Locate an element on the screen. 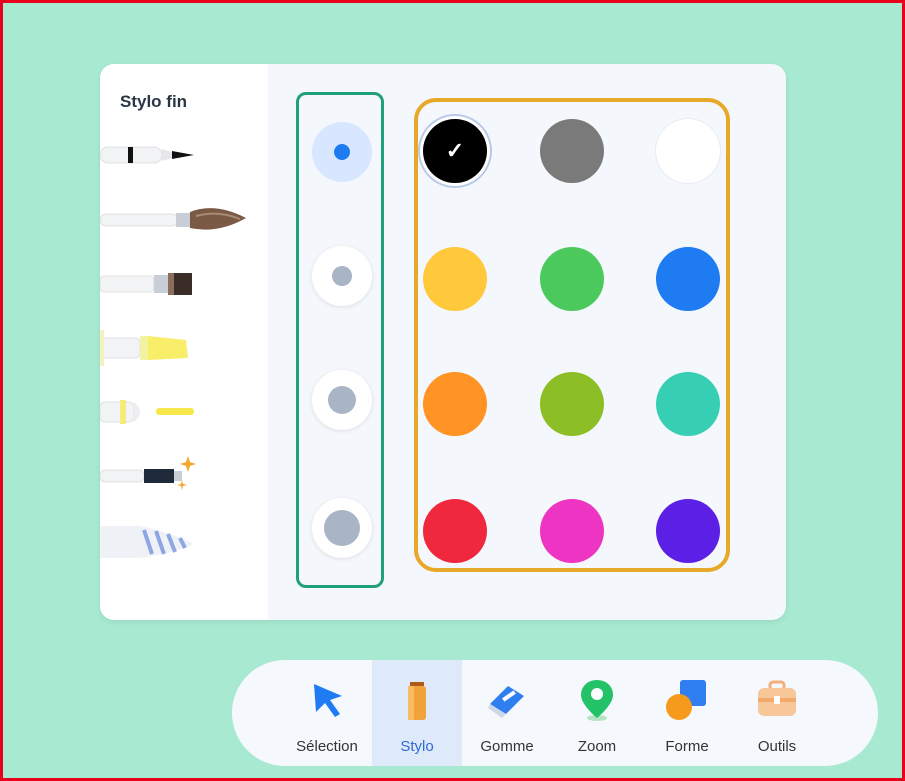 The width and height of the screenshot is (905, 781). pen-fine is located at coordinates (175, 155).